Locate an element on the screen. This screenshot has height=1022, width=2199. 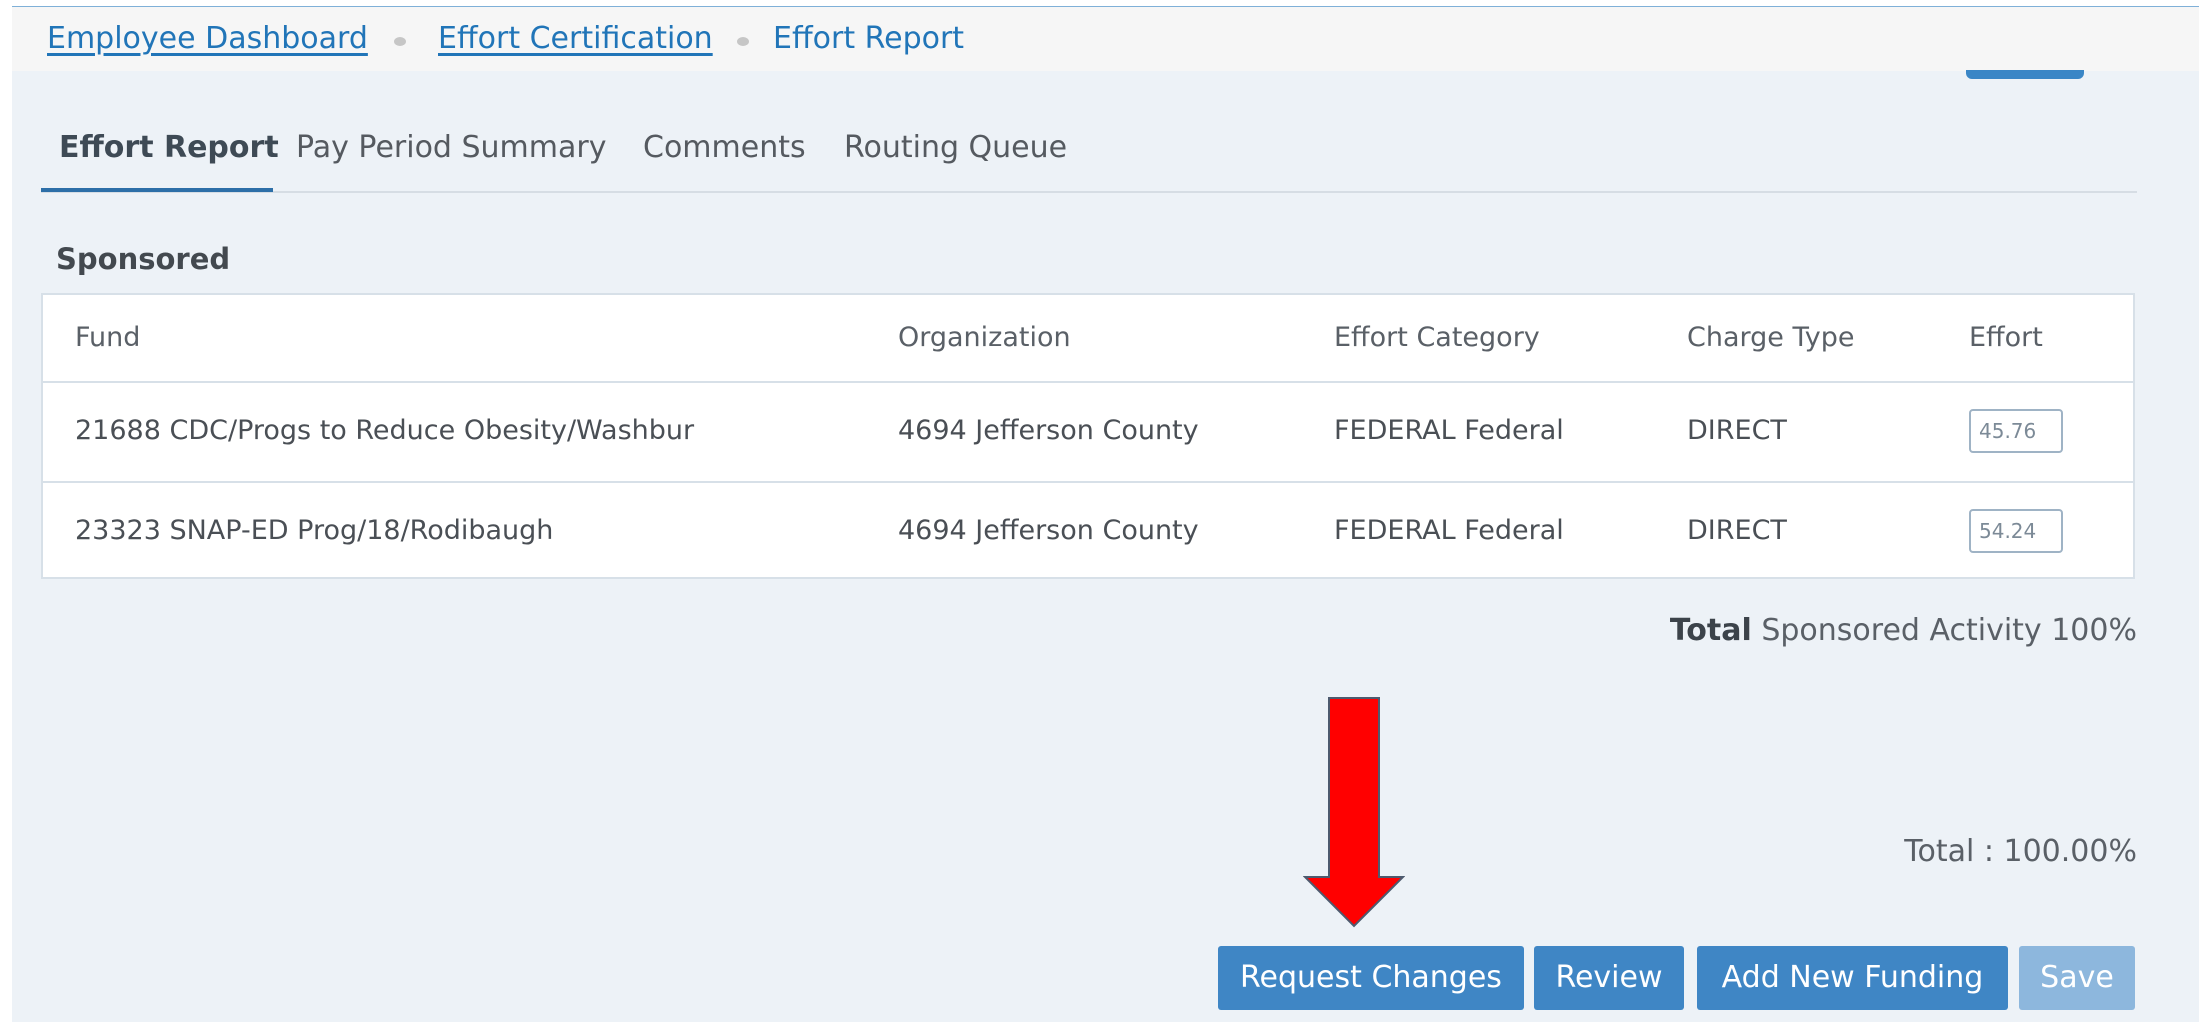
effort-input: 54.24 is located at coordinates (2016, 531).